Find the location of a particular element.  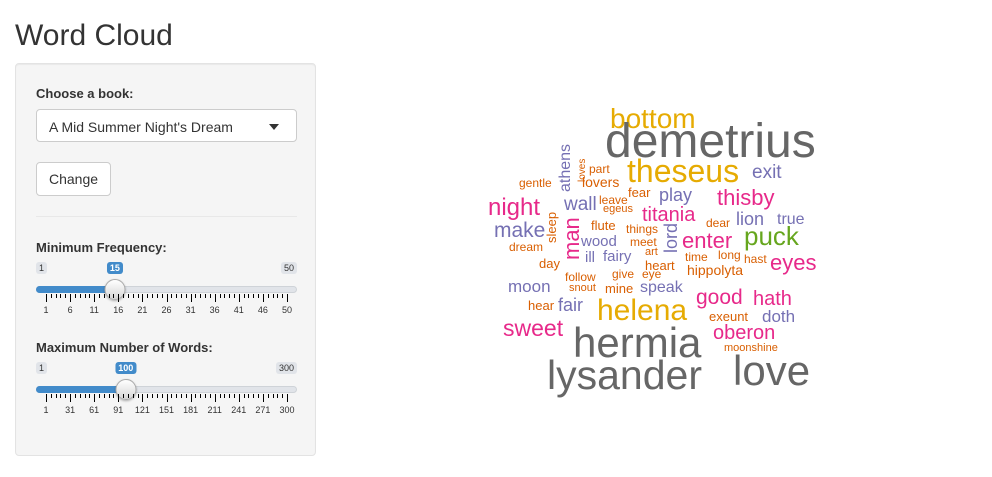

cloud-word: love is located at coordinates (772, 370).